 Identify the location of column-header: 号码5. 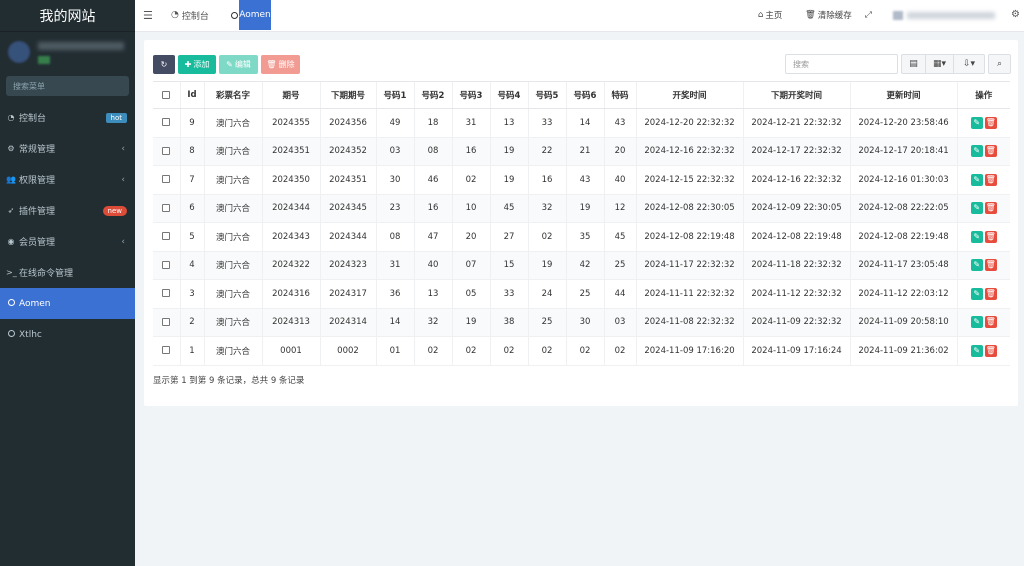
(546, 95).